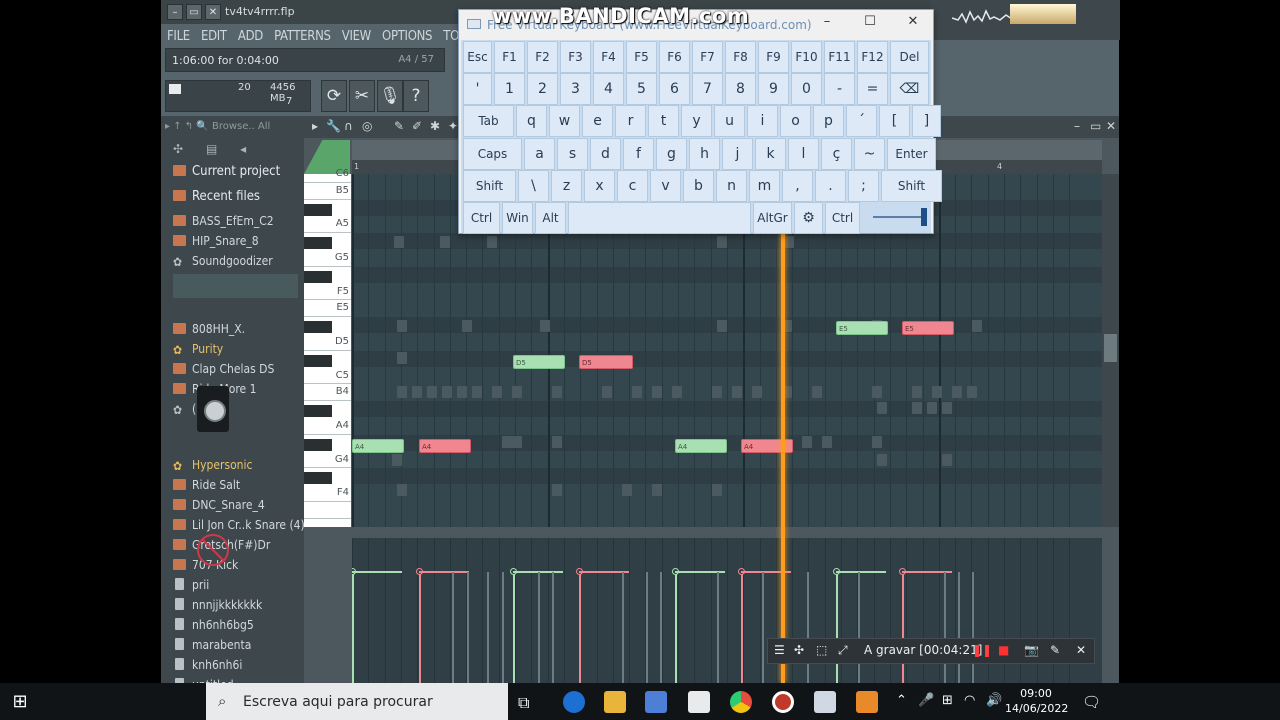 The image size is (1280, 720). What do you see at coordinates (762, 121) in the screenshot?
I see `vk-key: i` at bounding box center [762, 121].